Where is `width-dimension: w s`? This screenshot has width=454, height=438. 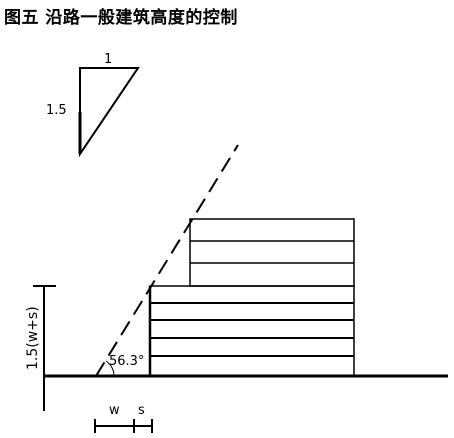
width-dimension: w s is located at coordinates (123, 418).